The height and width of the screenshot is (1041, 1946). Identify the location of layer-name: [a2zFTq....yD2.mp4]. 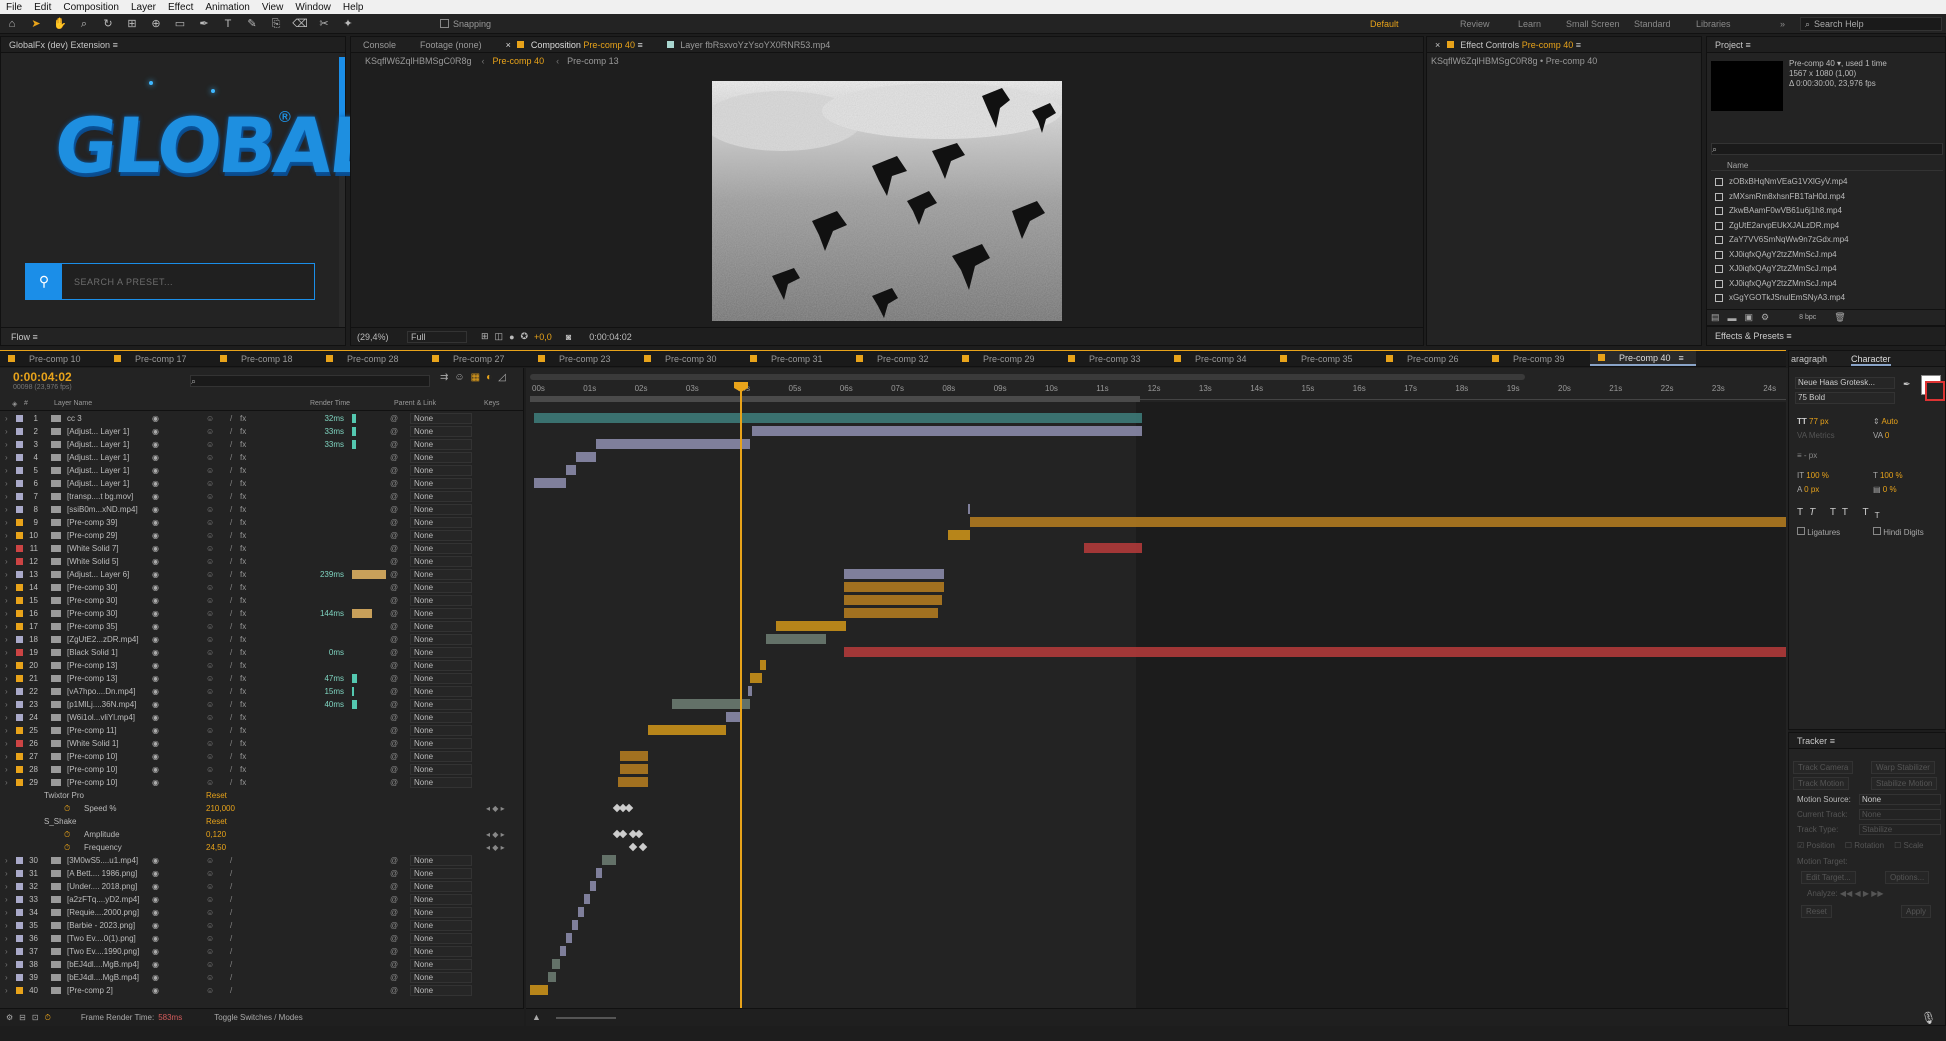
(103, 899).